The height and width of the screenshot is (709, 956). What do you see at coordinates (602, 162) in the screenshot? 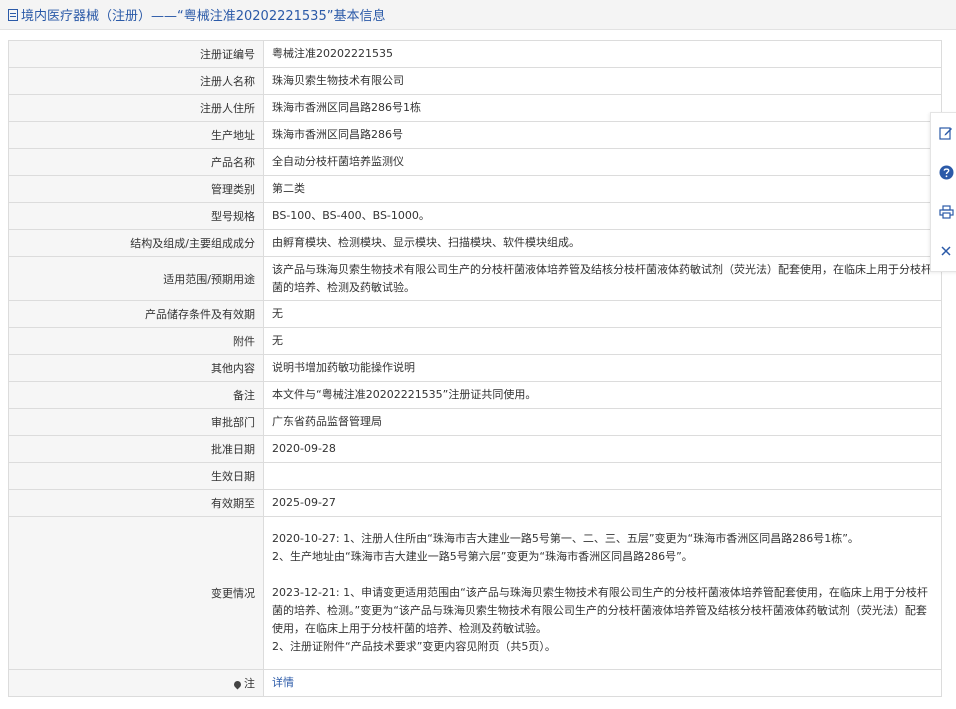
I see `row-value: 全自动分枝杆菌培养监测仪` at bounding box center [602, 162].